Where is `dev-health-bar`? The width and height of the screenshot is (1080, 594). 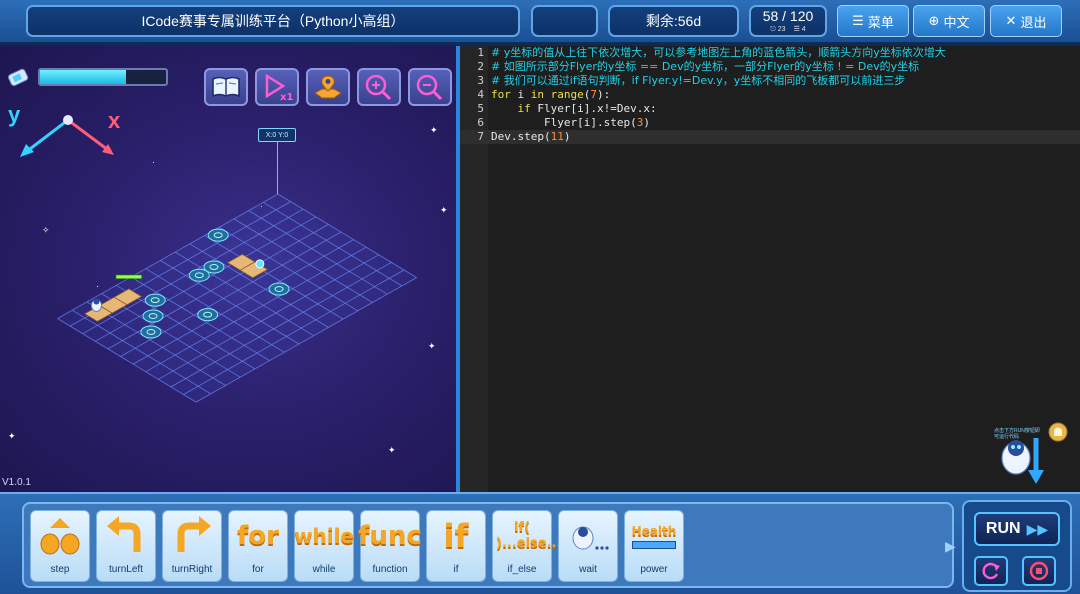 dev-health-bar is located at coordinates (129, 277).